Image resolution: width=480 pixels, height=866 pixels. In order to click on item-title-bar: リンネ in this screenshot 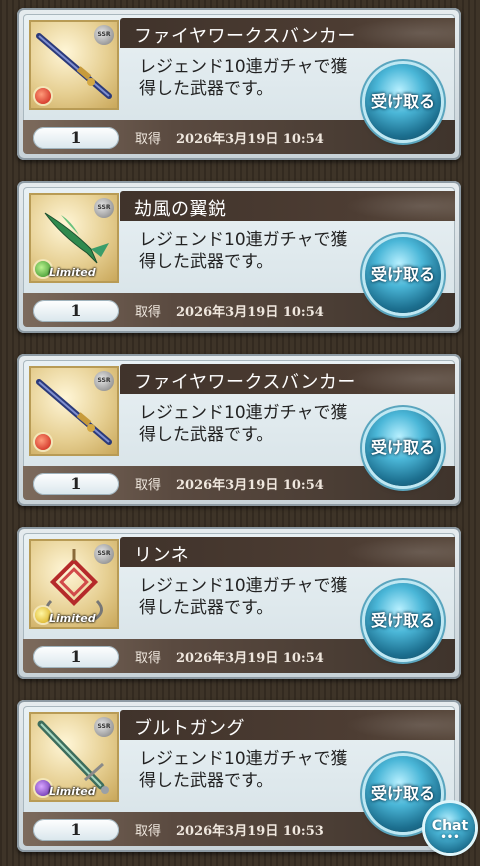, I will do `click(287, 552)`.